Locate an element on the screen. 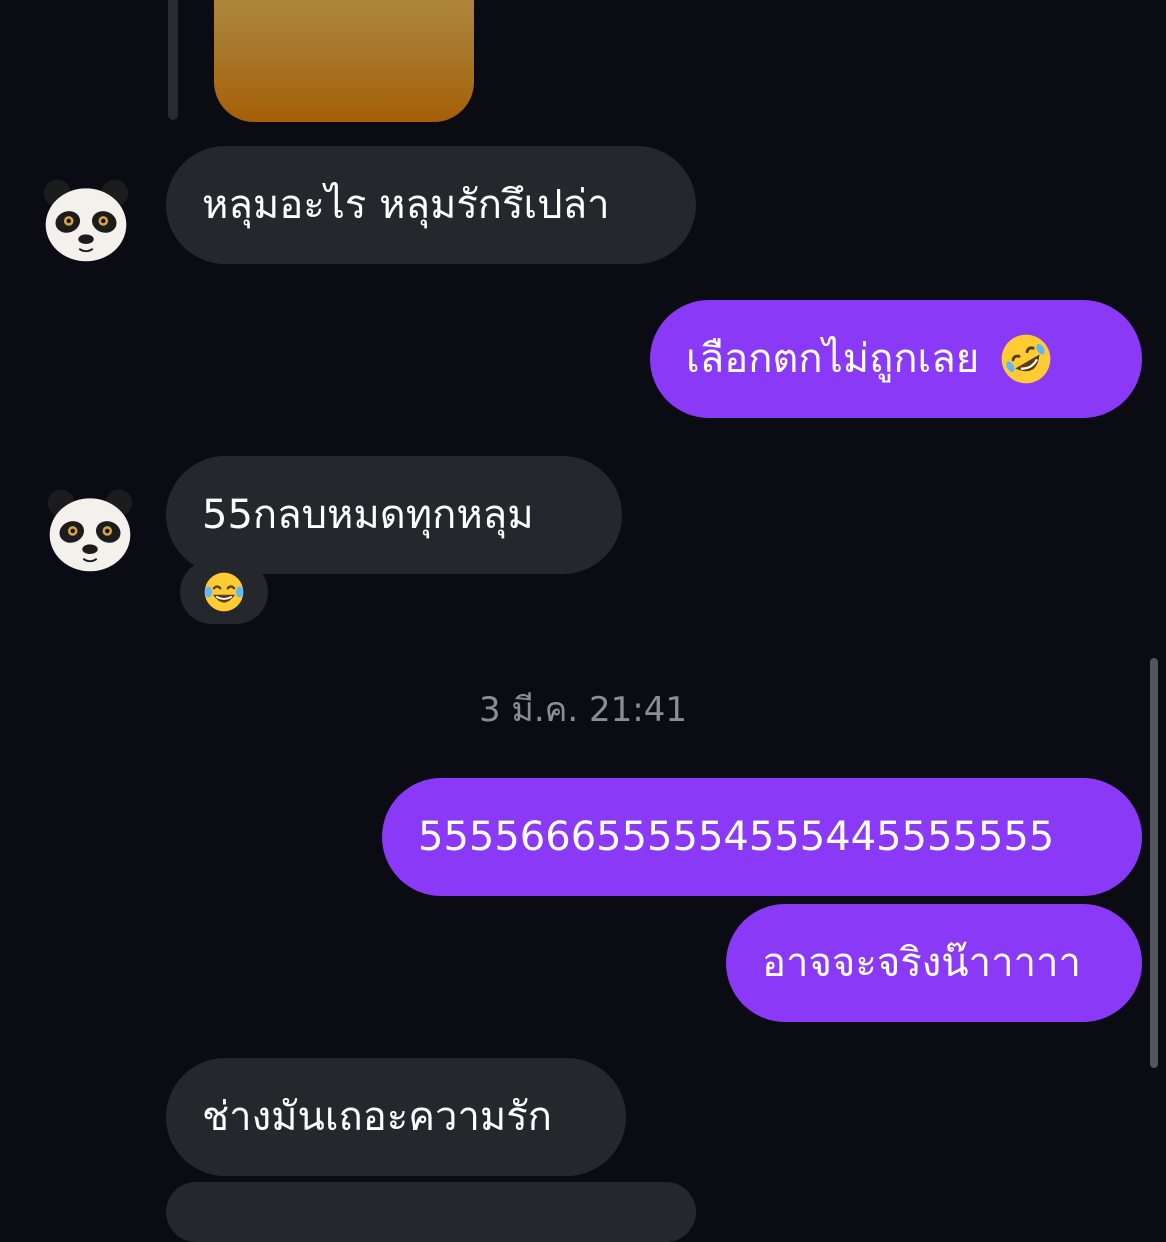 Image resolution: width=1166 pixels, height=1242 pixels. message-text: อาจจะจริงน๊าาาาา is located at coordinates (921, 963).